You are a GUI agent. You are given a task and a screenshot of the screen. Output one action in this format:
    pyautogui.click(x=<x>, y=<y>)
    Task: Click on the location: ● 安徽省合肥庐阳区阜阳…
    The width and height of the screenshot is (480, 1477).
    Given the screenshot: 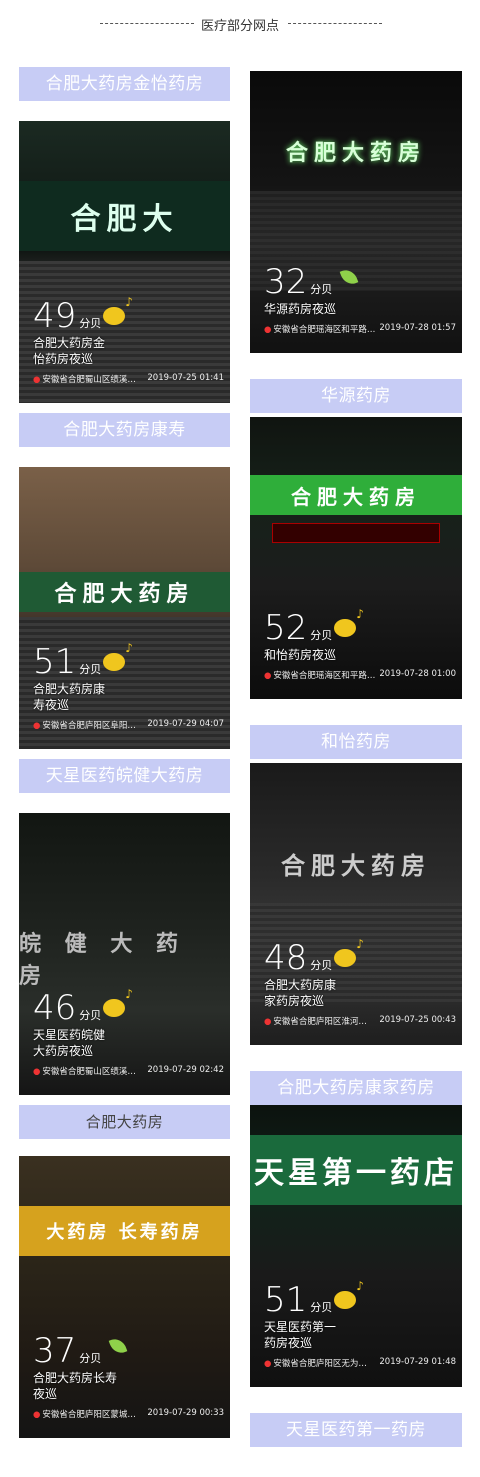 What is the action you would take?
    pyautogui.click(x=84, y=726)
    